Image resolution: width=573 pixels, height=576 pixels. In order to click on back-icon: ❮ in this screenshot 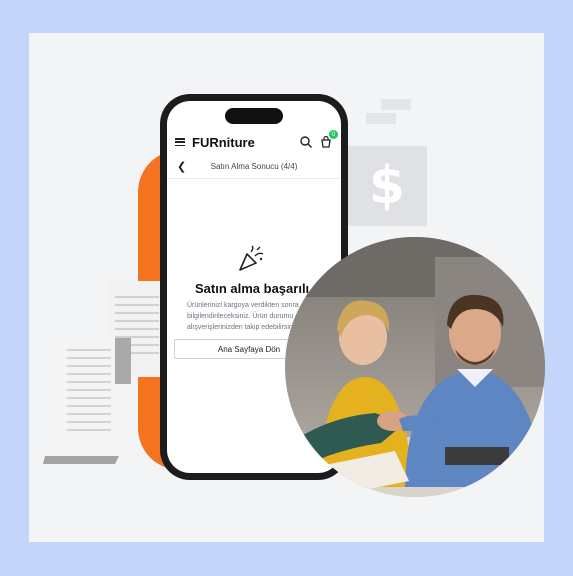, I will do `click(183, 166)`.